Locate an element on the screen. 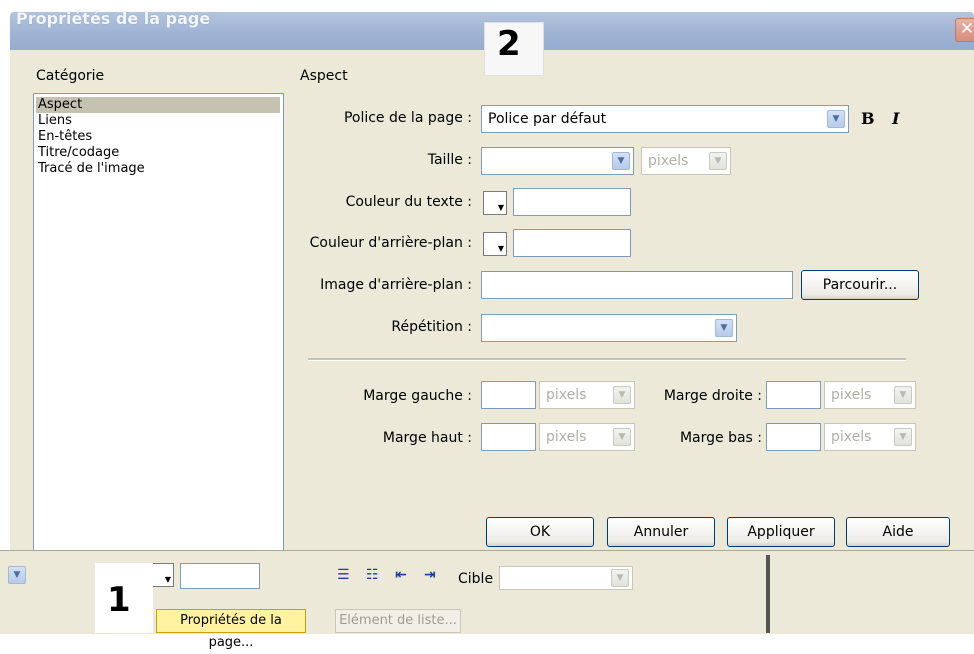 This screenshot has width=974, height=654. text-color-swatch: ▼ is located at coordinates (495, 203).